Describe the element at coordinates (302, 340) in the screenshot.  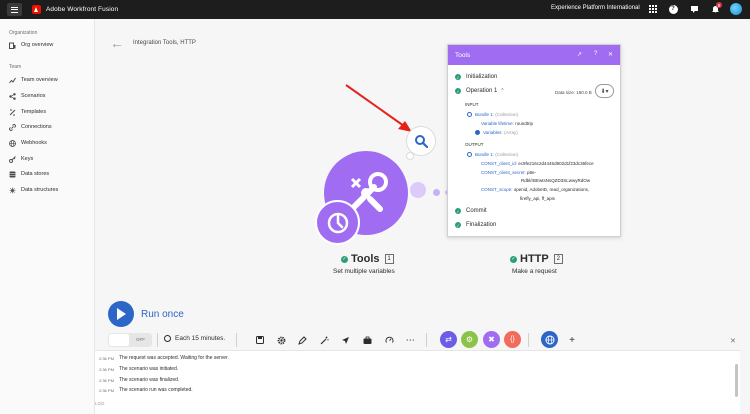
I see `notes-icon` at that location.